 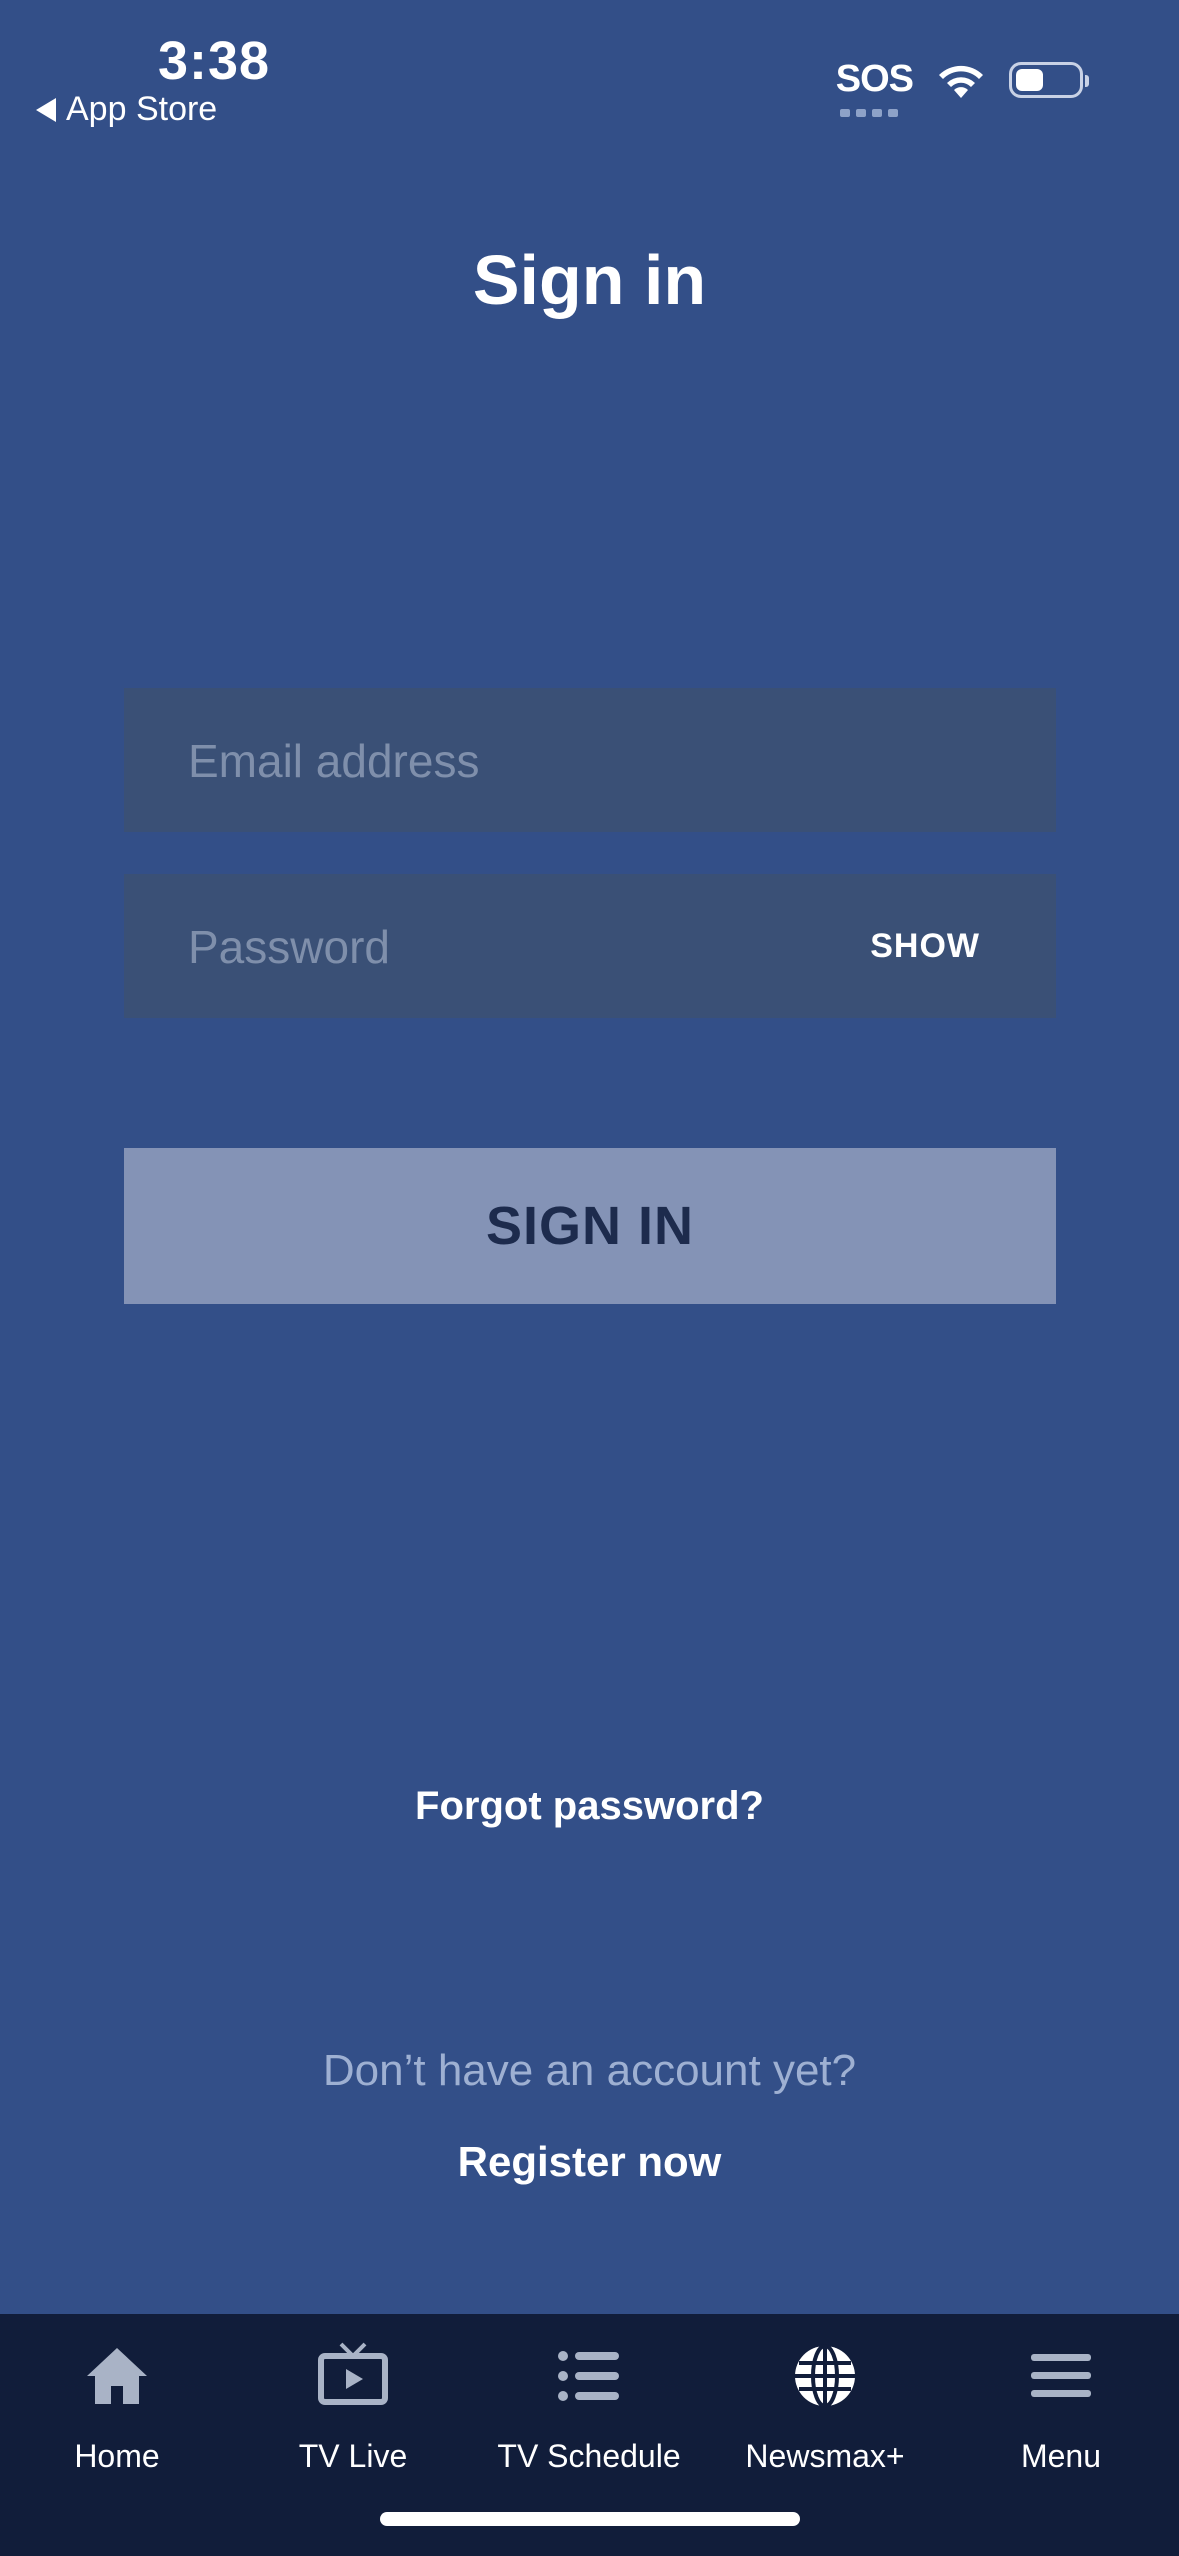 What do you see at coordinates (589, 1806) in the screenshot?
I see `forgot-password-link: Forgot password?` at bounding box center [589, 1806].